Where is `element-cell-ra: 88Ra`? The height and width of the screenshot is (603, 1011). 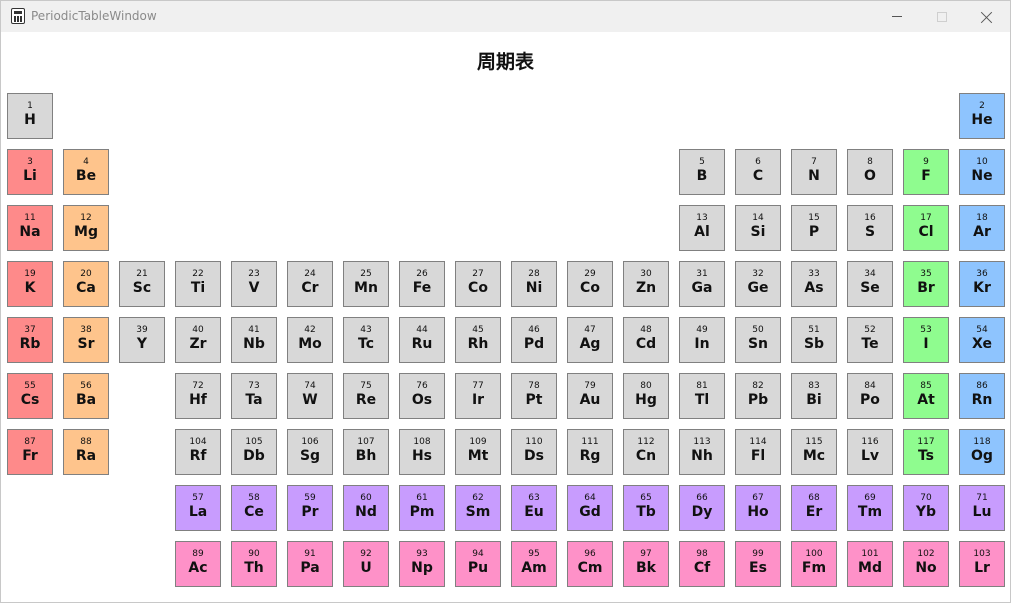
element-cell-ra: 88Ra is located at coordinates (86, 452).